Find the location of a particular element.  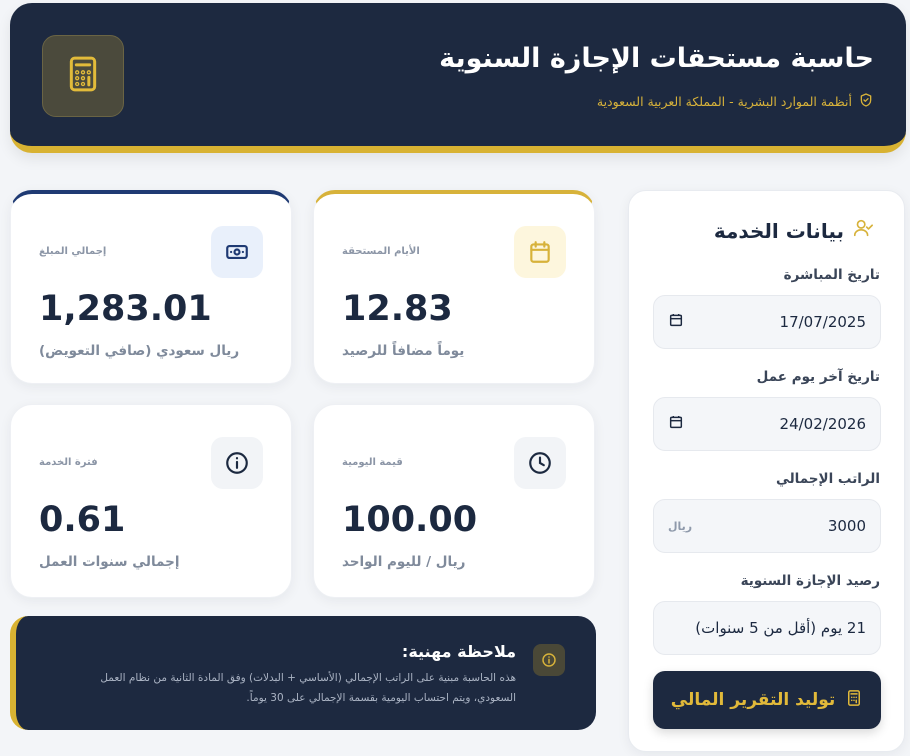

generate-report-button: توليد التقرير المالي is located at coordinates (767, 700).